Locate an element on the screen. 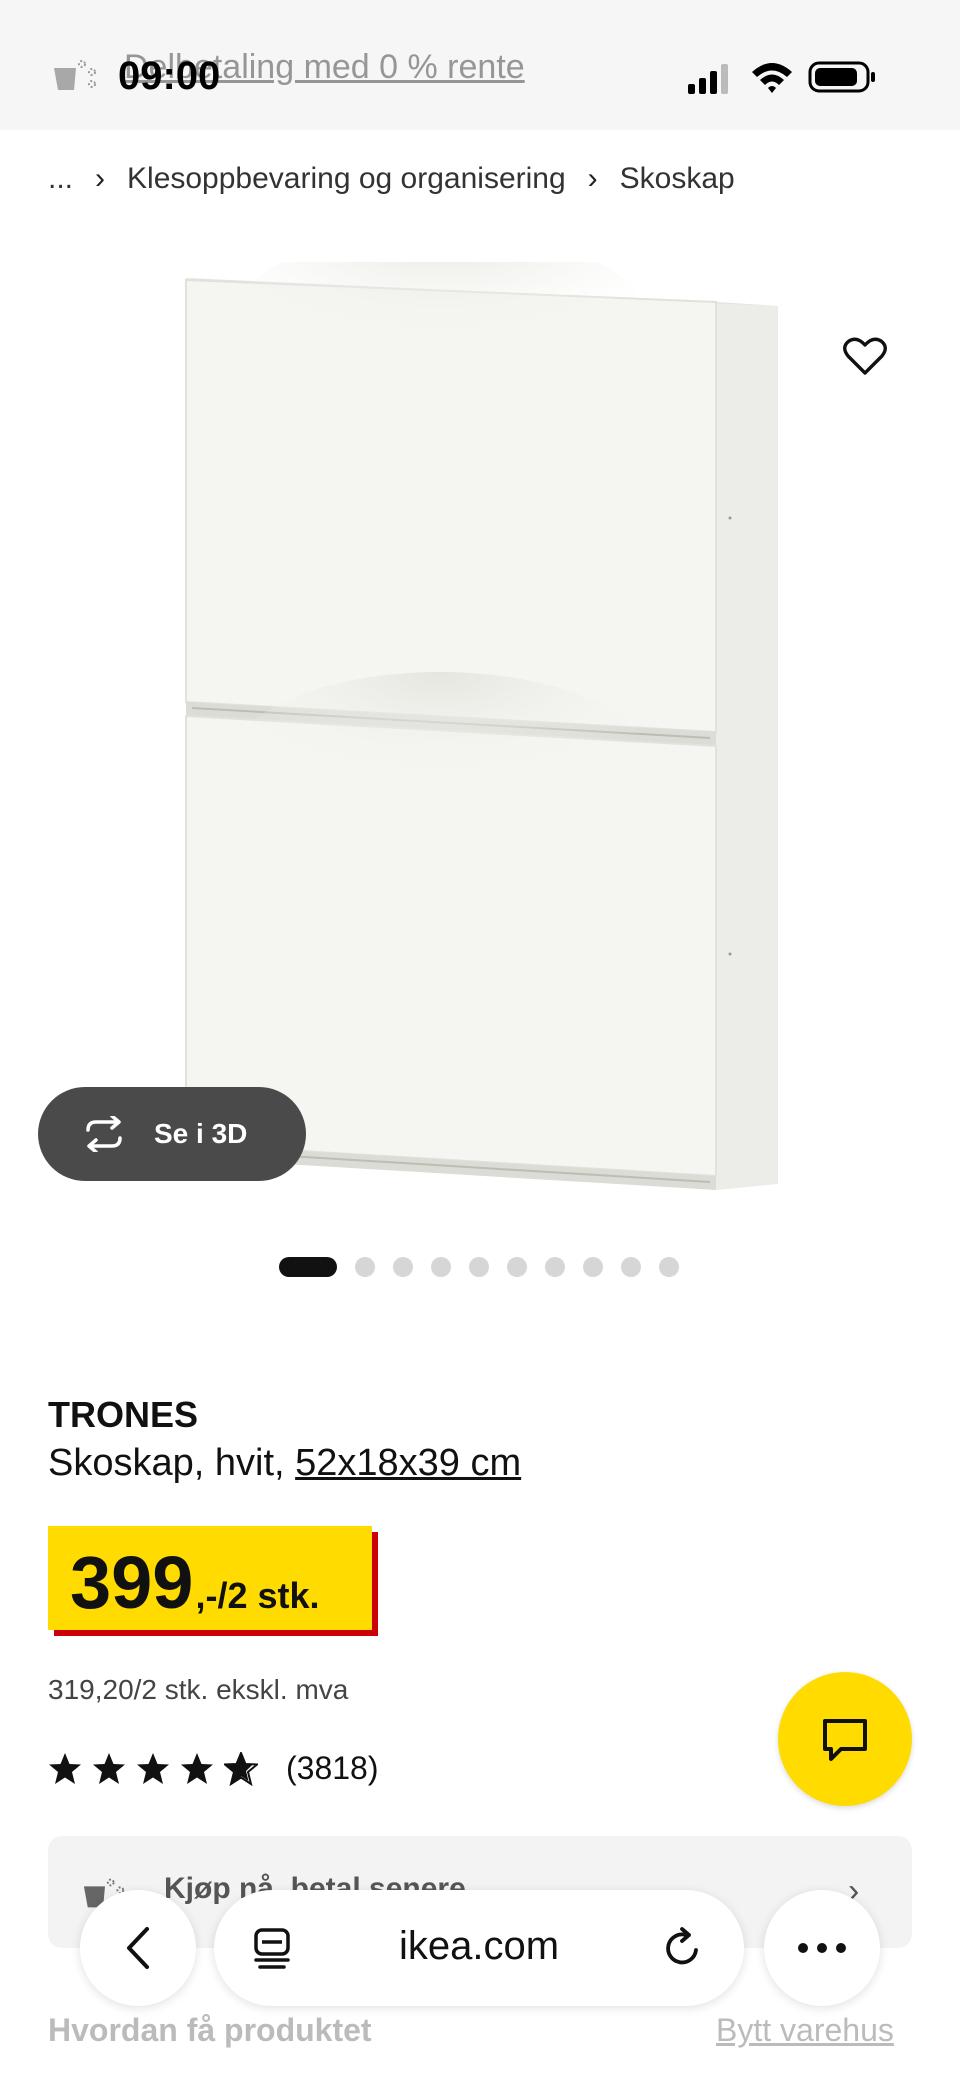  view-3d-button: Se i 3D is located at coordinates (172, 1134).